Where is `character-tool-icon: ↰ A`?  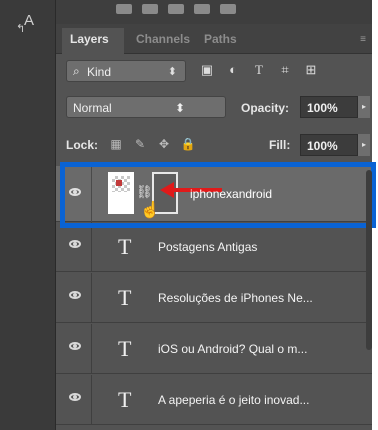 character-tool-icon: ↰ A is located at coordinates (29, 25).